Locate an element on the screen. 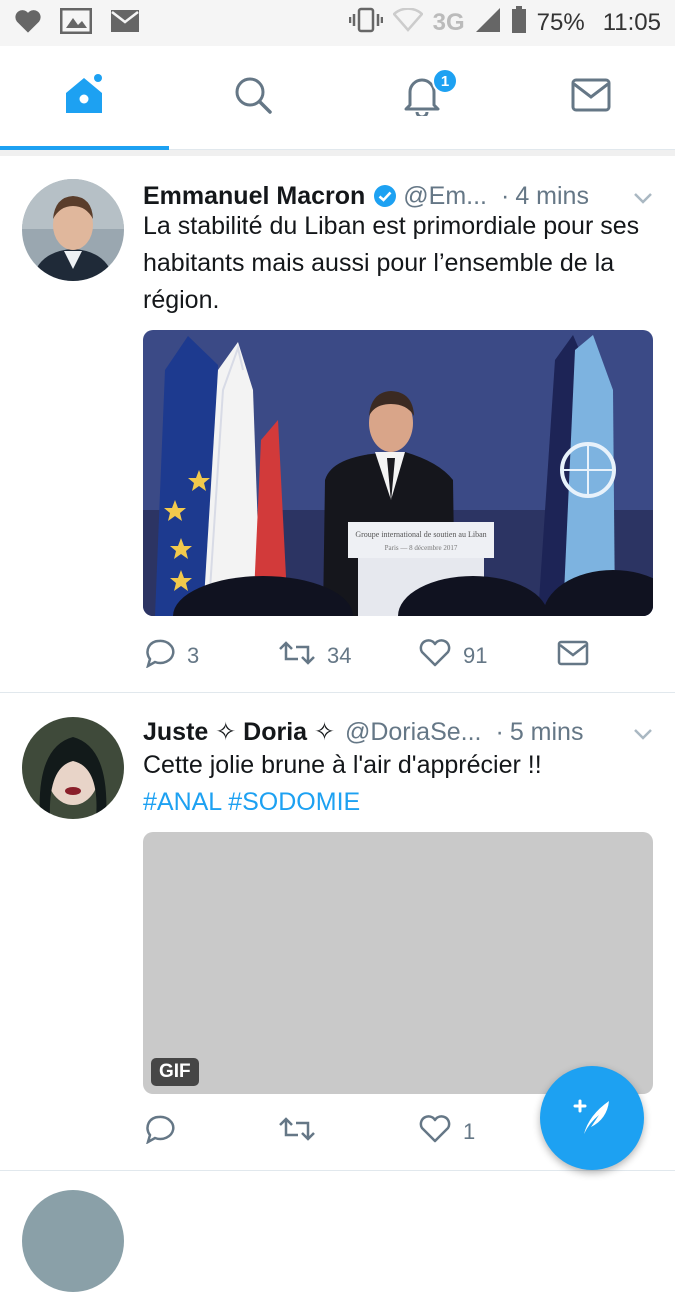 The width and height of the screenshot is (675, 1292). home-icon is located at coordinates (84, 97).